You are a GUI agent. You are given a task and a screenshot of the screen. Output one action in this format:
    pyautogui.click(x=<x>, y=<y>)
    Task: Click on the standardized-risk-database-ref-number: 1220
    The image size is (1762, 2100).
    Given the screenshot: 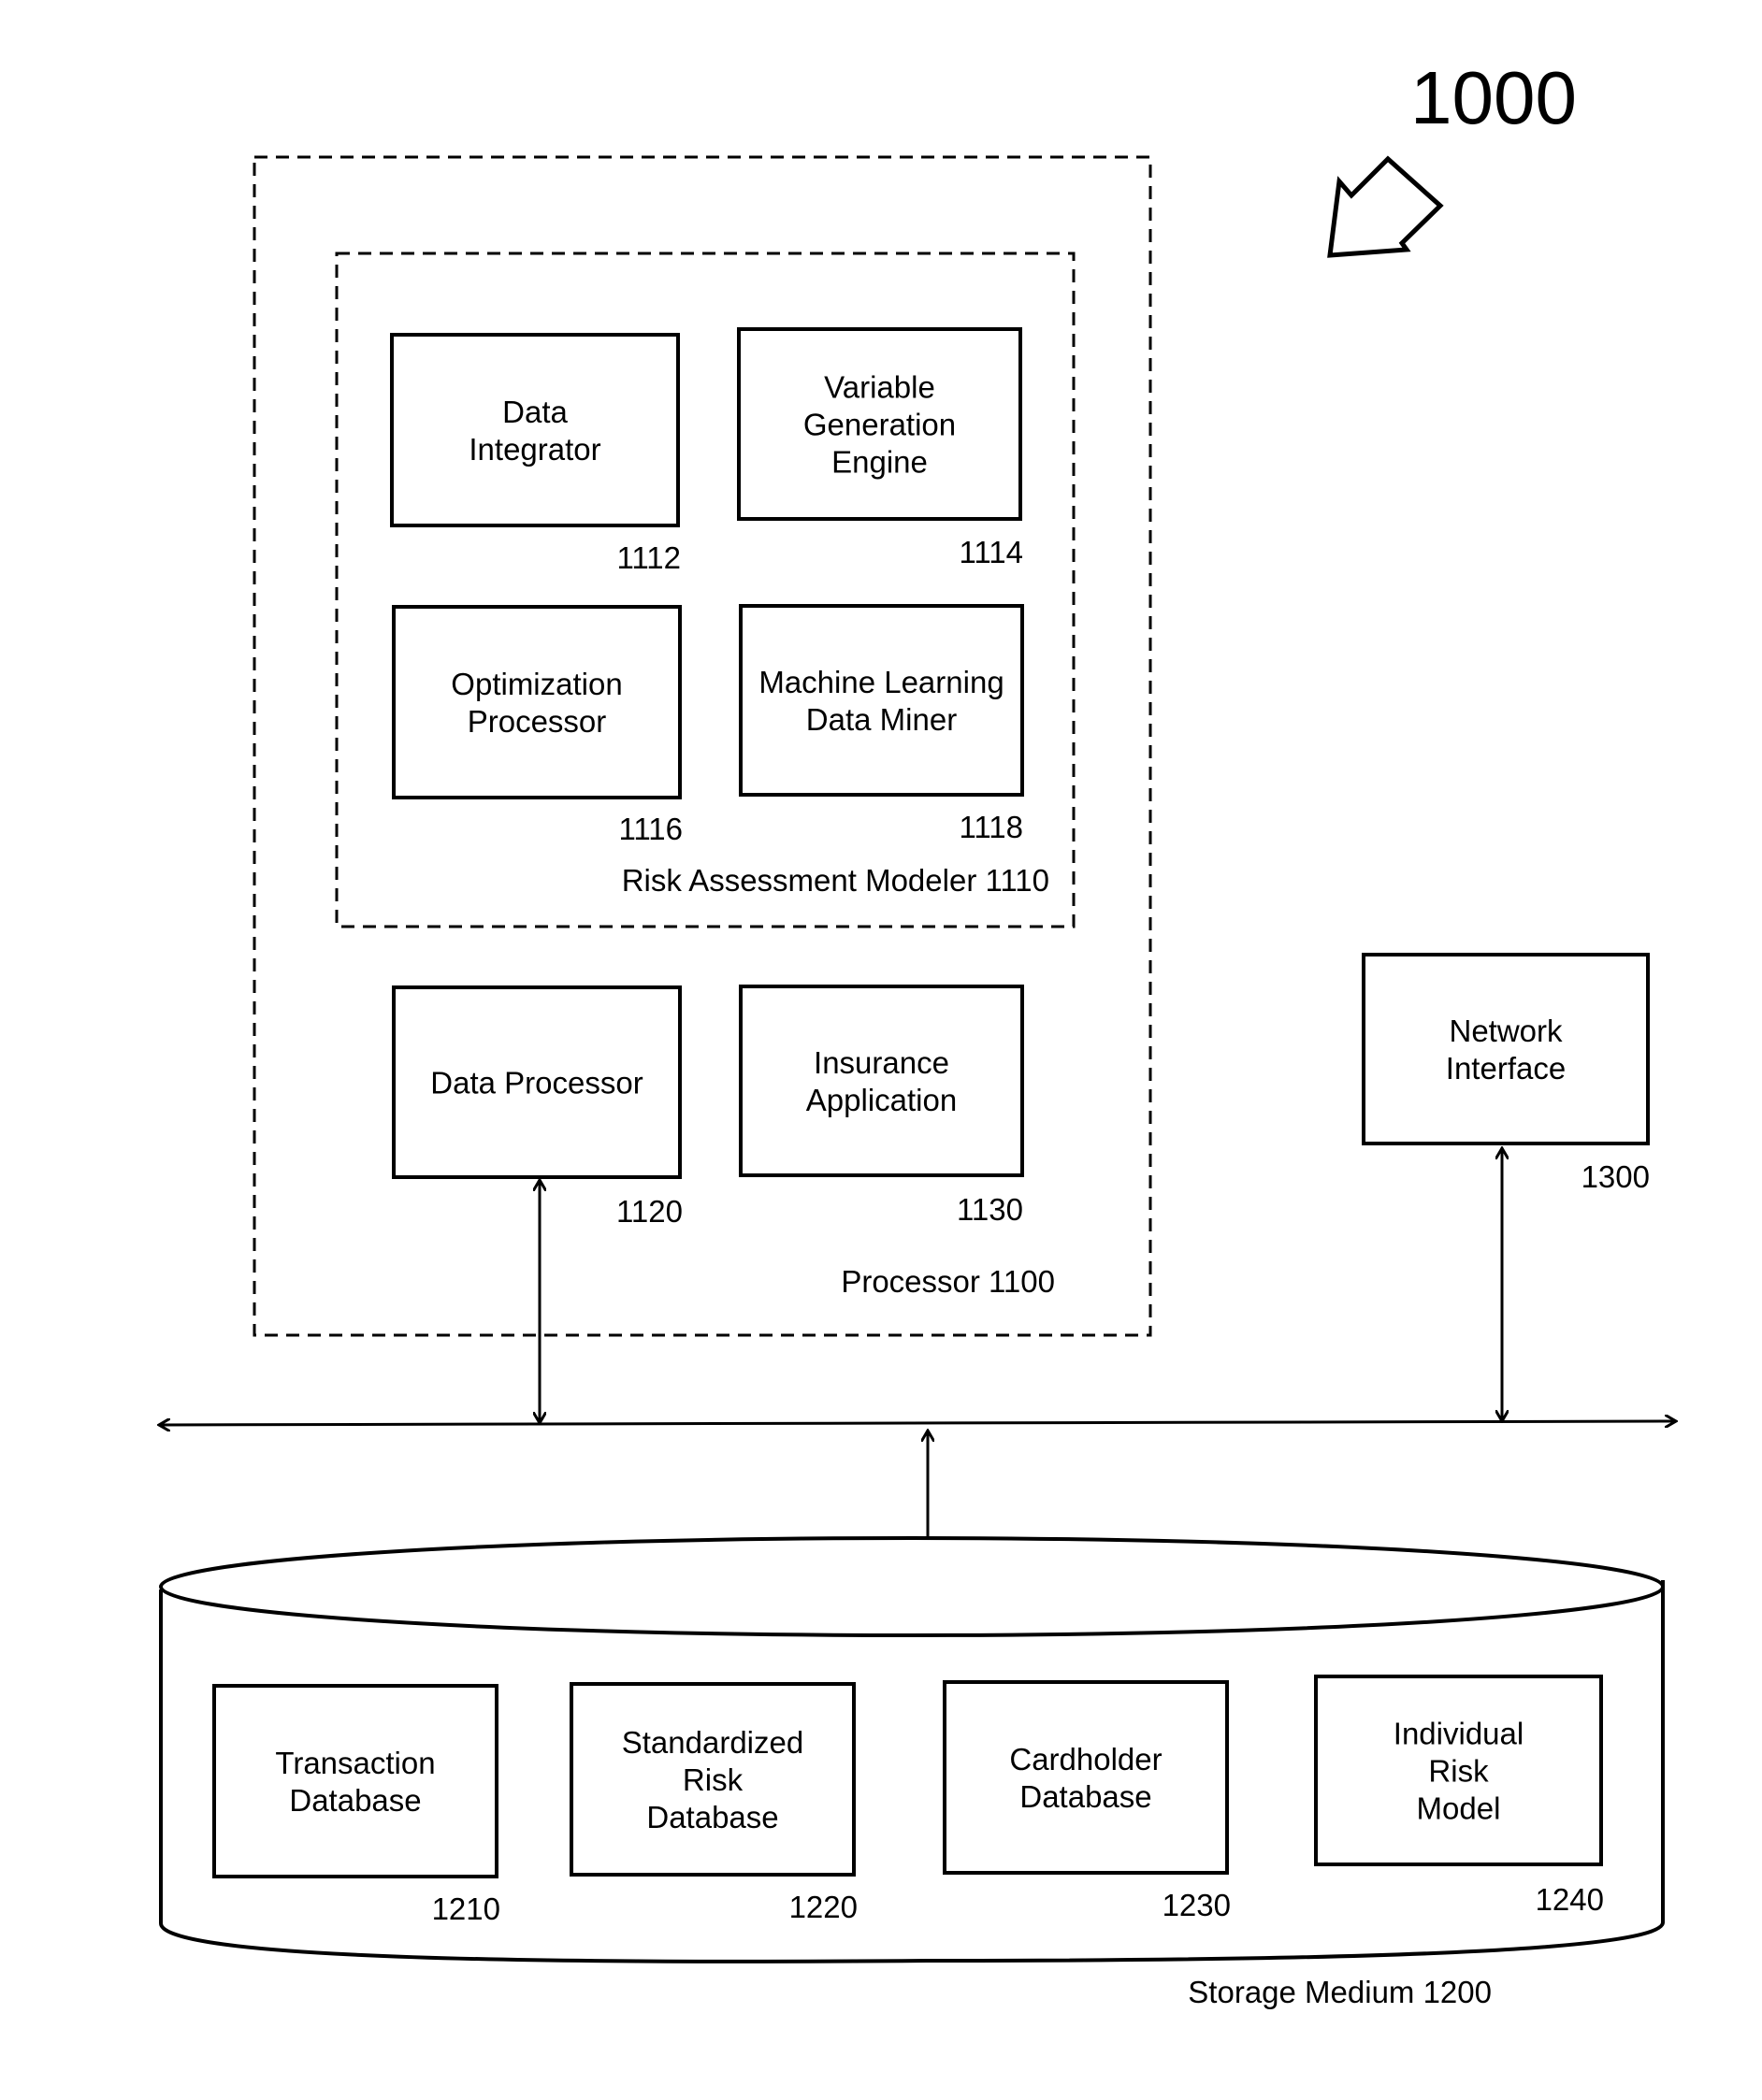 What is the action you would take?
    pyautogui.click(x=823, y=1907)
    